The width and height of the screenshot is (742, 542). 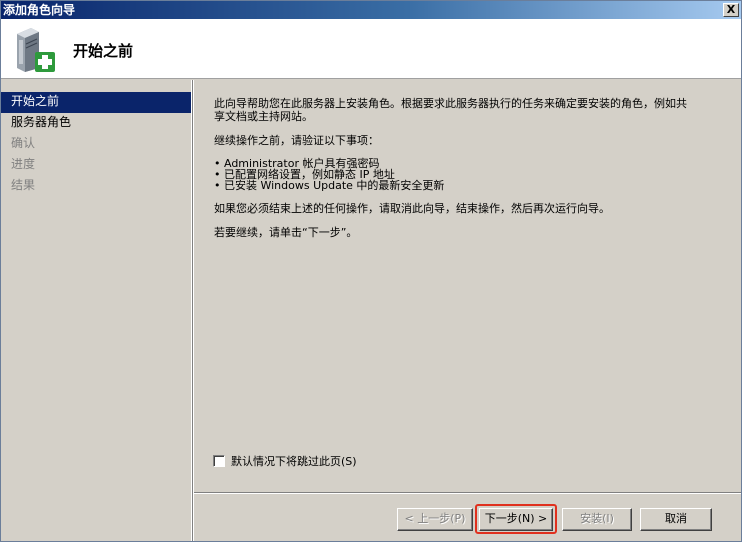 What do you see at coordinates (39, 10) in the screenshot?
I see `window-title: 添加角色向导` at bounding box center [39, 10].